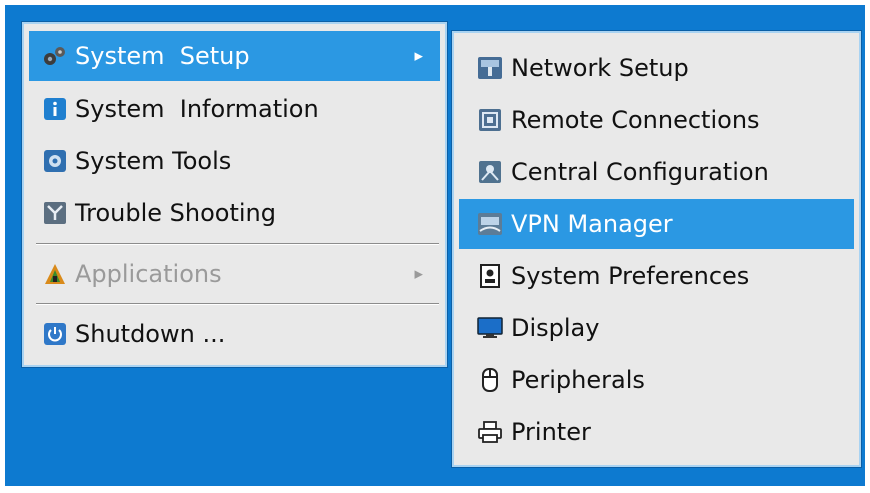 This screenshot has height=493, width=870. What do you see at coordinates (600, 68) in the screenshot?
I see `submenu-item-label: Network Setup` at bounding box center [600, 68].